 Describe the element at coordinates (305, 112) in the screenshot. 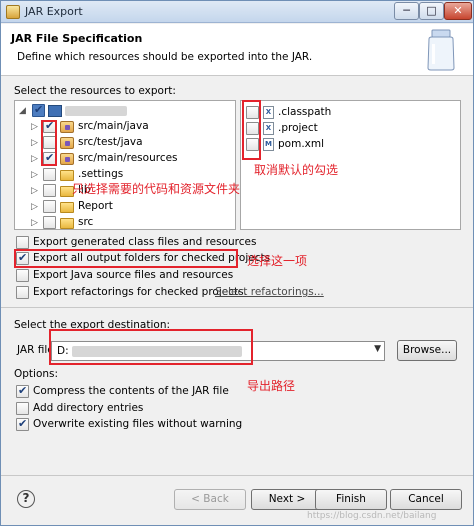

I see `file-item-label: .classpath` at that location.